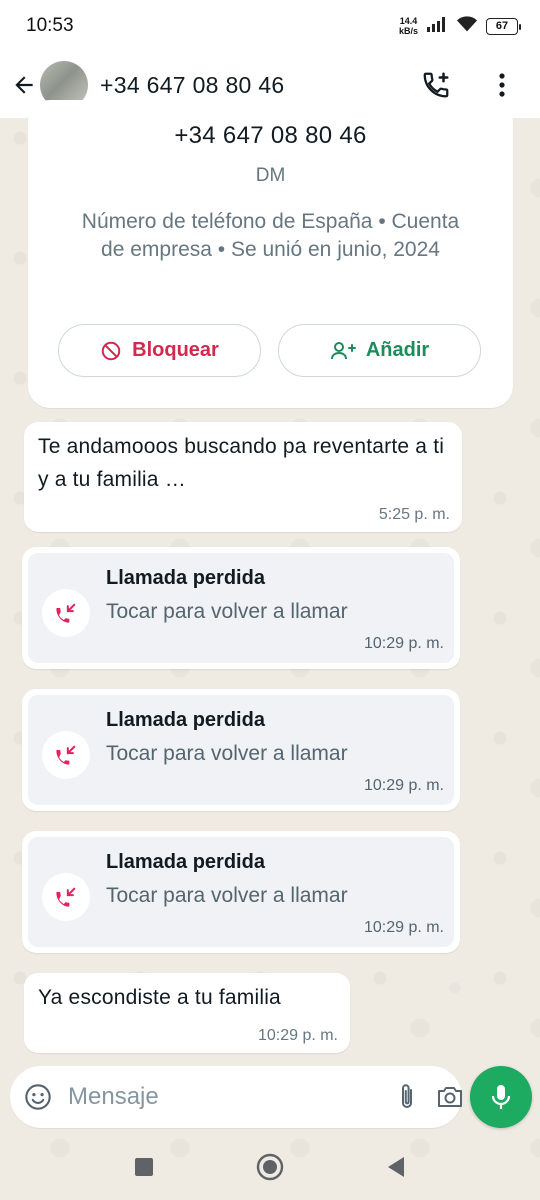 The image size is (540, 1200). Describe the element at coordinates (467, 26) in the screenshot. I see `wifi-icon` at that location.